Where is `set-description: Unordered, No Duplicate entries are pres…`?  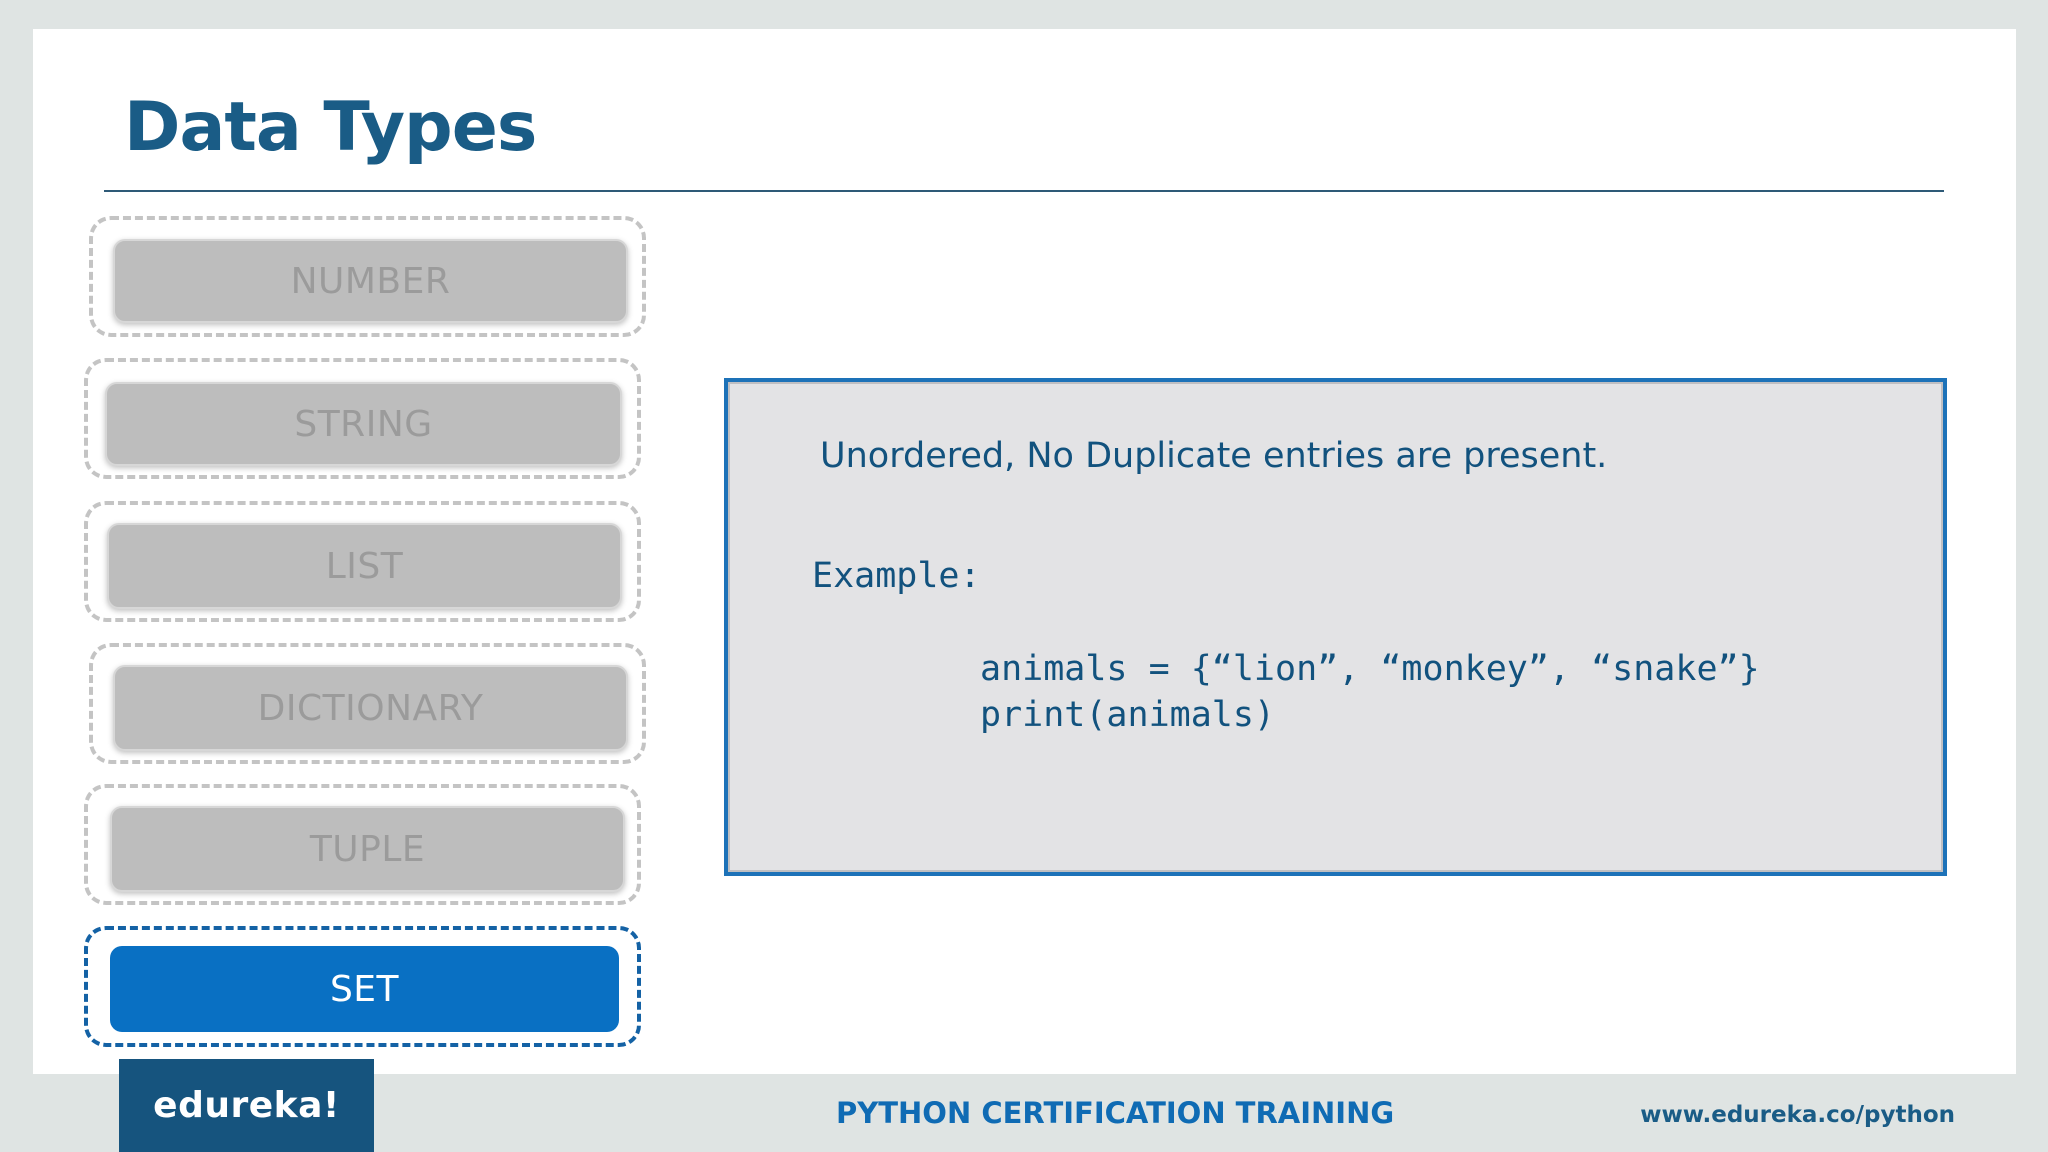
set-description: Unordered, No Duplicate entries are pres… is located at coordinates (1214, 456).